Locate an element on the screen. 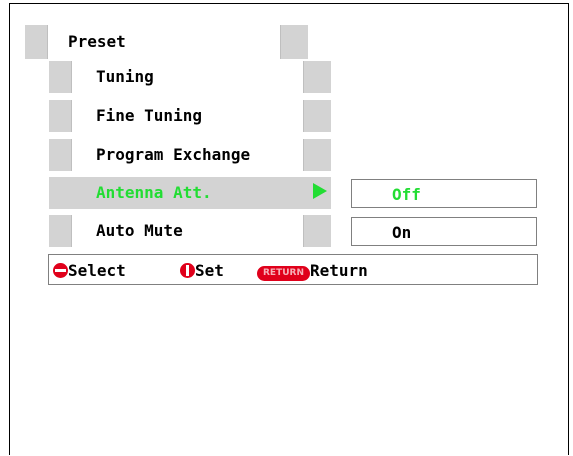 This screenshot has width=573, height=456. menu-item-auto-mute: Auto Mute is located at coordinates (190, 231).